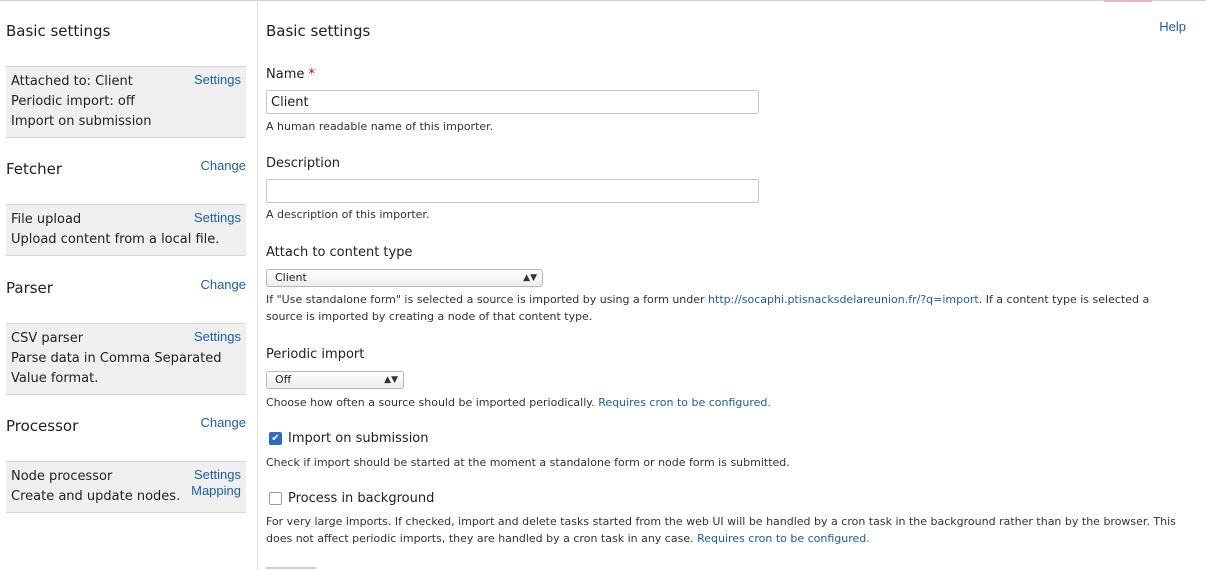 The height and width of the screenshot is (570, 1206). Describe the element at coordinates (34, 169) in the screenshot. I see `sidebar-fetcher-title: Fetcher` at that location.